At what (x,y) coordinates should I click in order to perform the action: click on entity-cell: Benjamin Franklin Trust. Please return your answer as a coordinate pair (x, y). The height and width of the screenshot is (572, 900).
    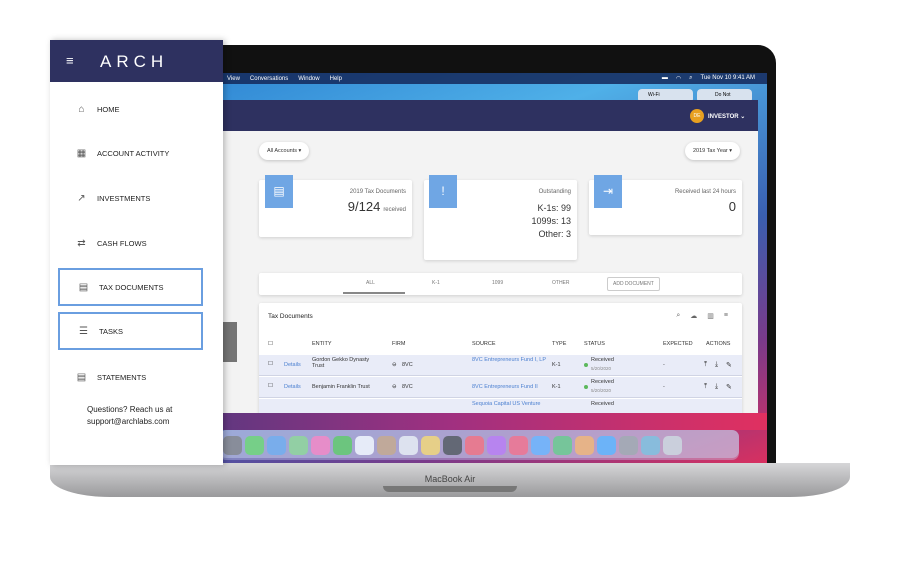
    Looking at the image, I should click on (341, 387).